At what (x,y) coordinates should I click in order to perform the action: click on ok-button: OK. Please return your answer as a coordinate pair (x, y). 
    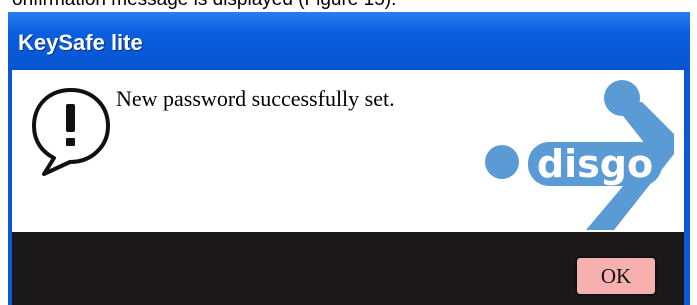
    Looking at the image, I should click on (616, 276).